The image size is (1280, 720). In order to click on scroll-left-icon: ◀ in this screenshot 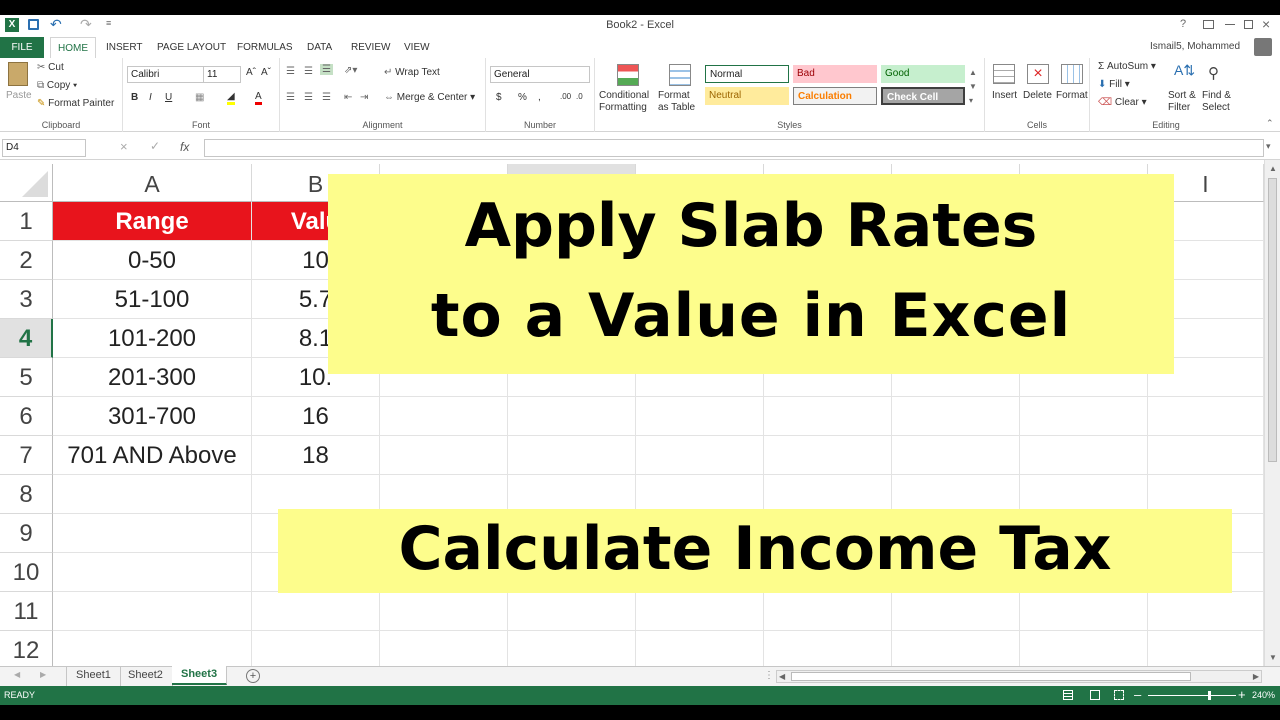, I will do `click(782, 676)`.